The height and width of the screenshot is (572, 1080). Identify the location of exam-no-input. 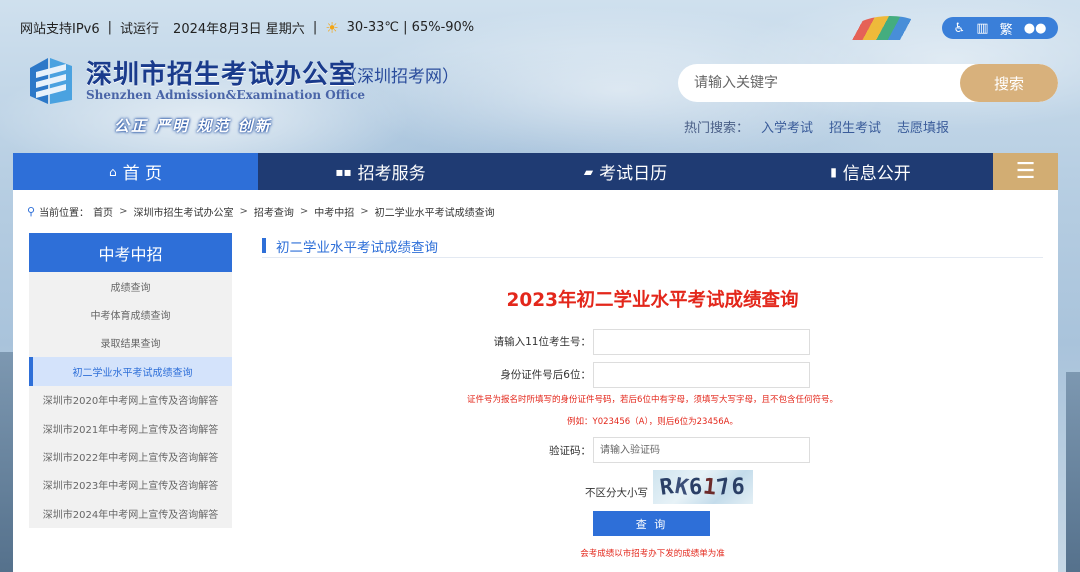
(701, 342).